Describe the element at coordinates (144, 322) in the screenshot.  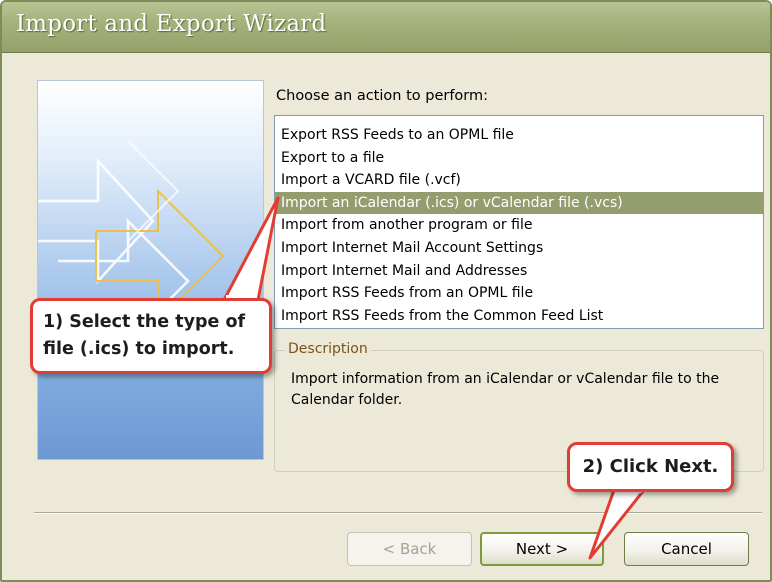
I see `step-1-line-1: 1) Select the type of` at that location.